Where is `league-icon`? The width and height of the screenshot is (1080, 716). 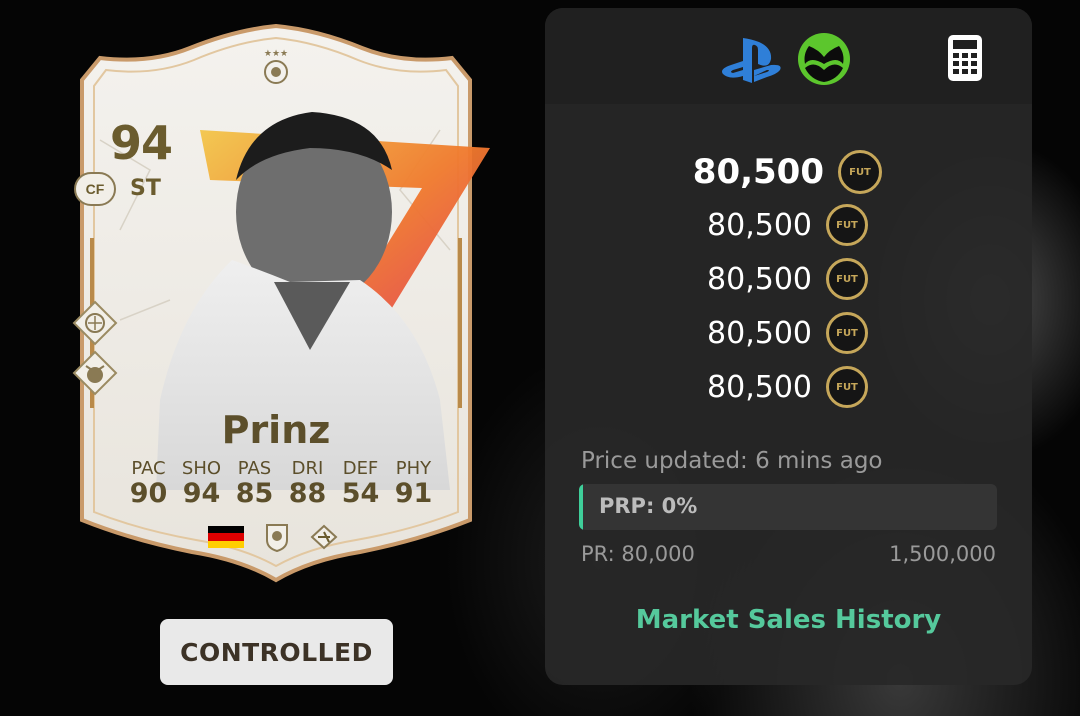 league-icon is located at coordinates (277, 538).